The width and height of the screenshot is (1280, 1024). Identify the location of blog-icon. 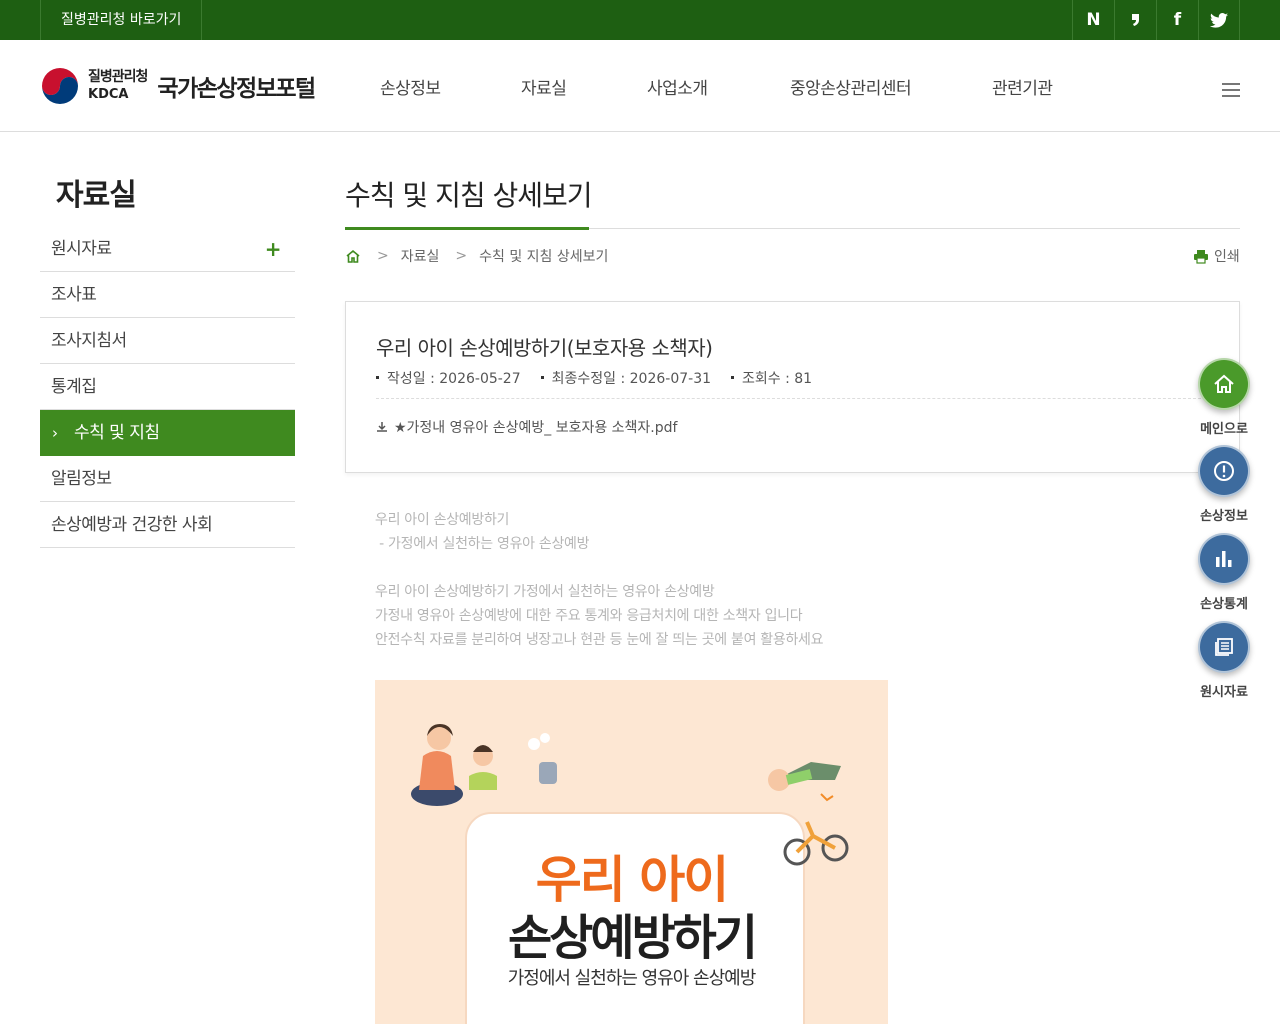
(1135, 20).